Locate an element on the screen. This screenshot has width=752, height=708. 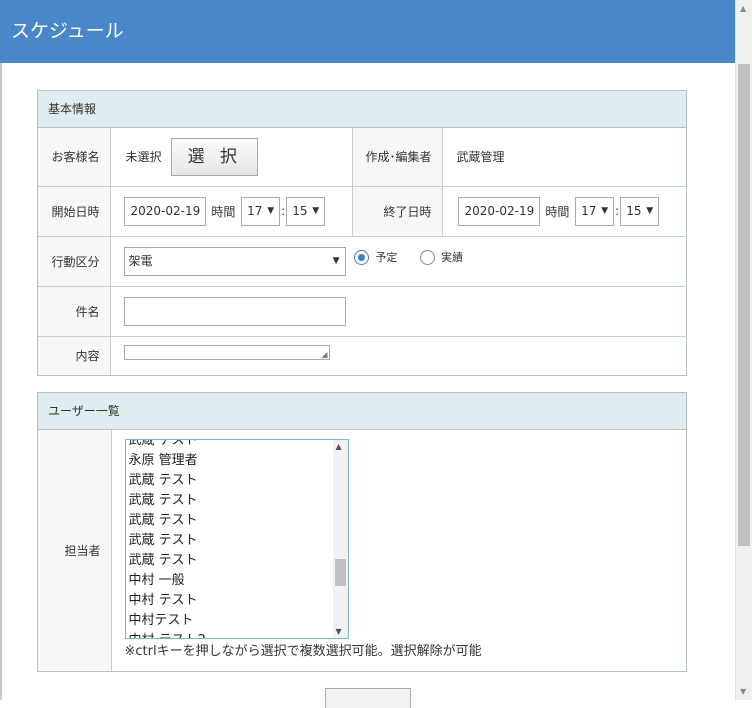
action-type-value: 架電 is located at coordinates (140, 260).